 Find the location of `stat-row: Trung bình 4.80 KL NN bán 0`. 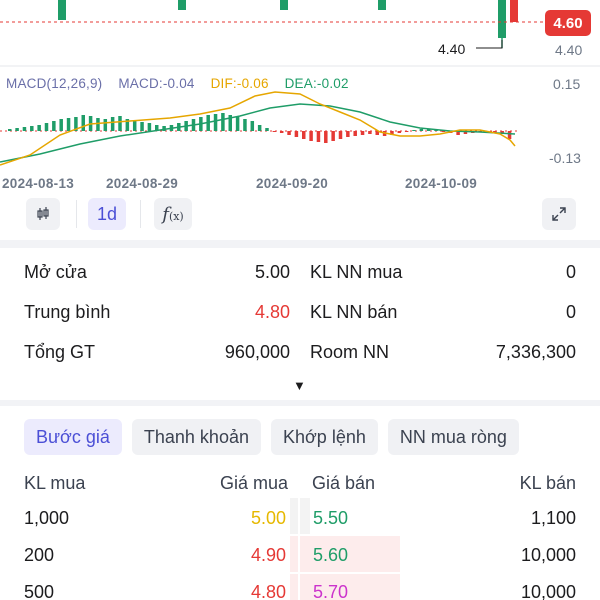

stat-row: Trung bình 4.80 KL NN bán 0 is located at coordinates (300, 322).